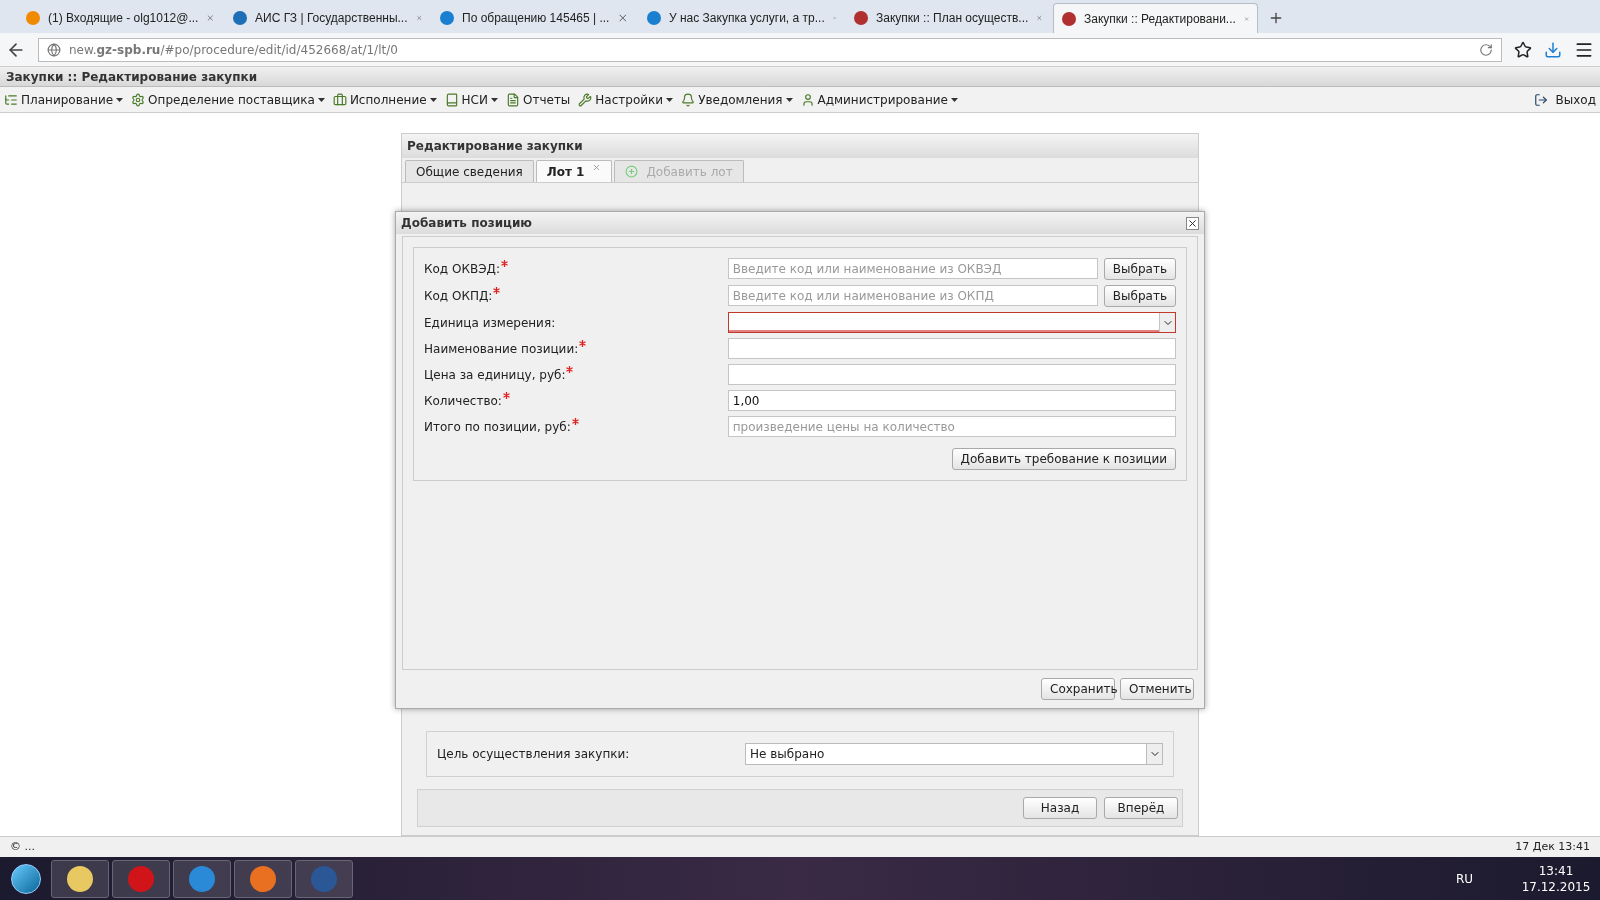 The image size is (1600, 900). Describe the element at coordinates (951, 400) in the screenshot. I see `input-field: 1,00` at that location.